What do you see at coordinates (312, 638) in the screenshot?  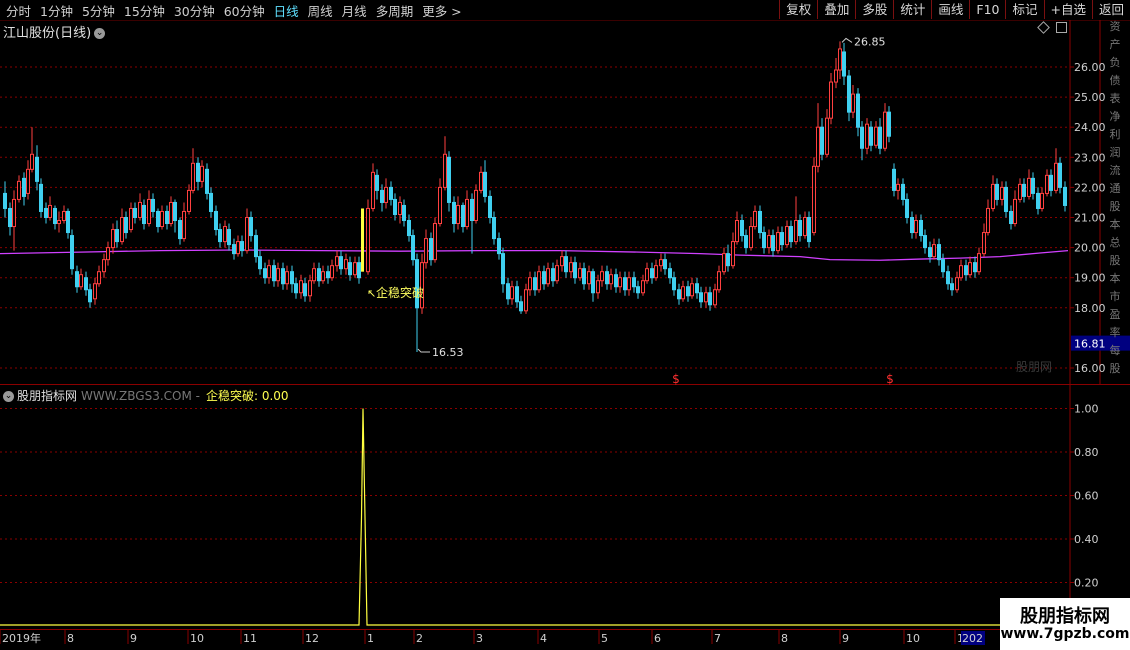 I see `date-tick-label: 12` at bounding box center [312, 638].